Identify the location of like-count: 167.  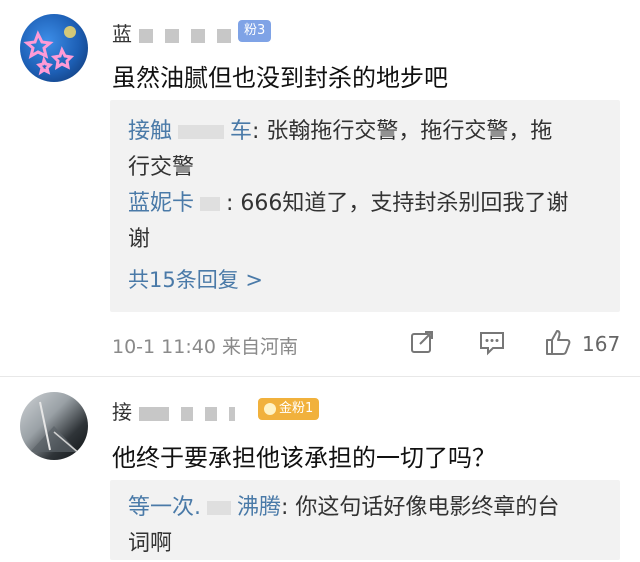
(601, 344).